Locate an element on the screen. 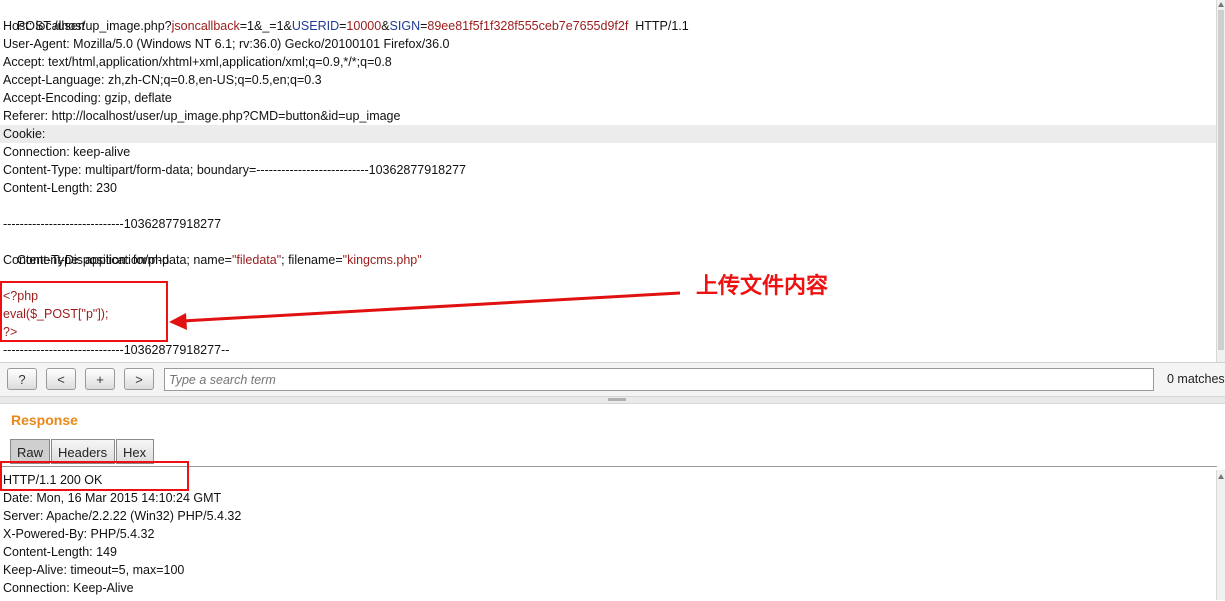 The width and height of the screenshot is (1225, 601). response-title: Response is located at coordinates (44, 420).